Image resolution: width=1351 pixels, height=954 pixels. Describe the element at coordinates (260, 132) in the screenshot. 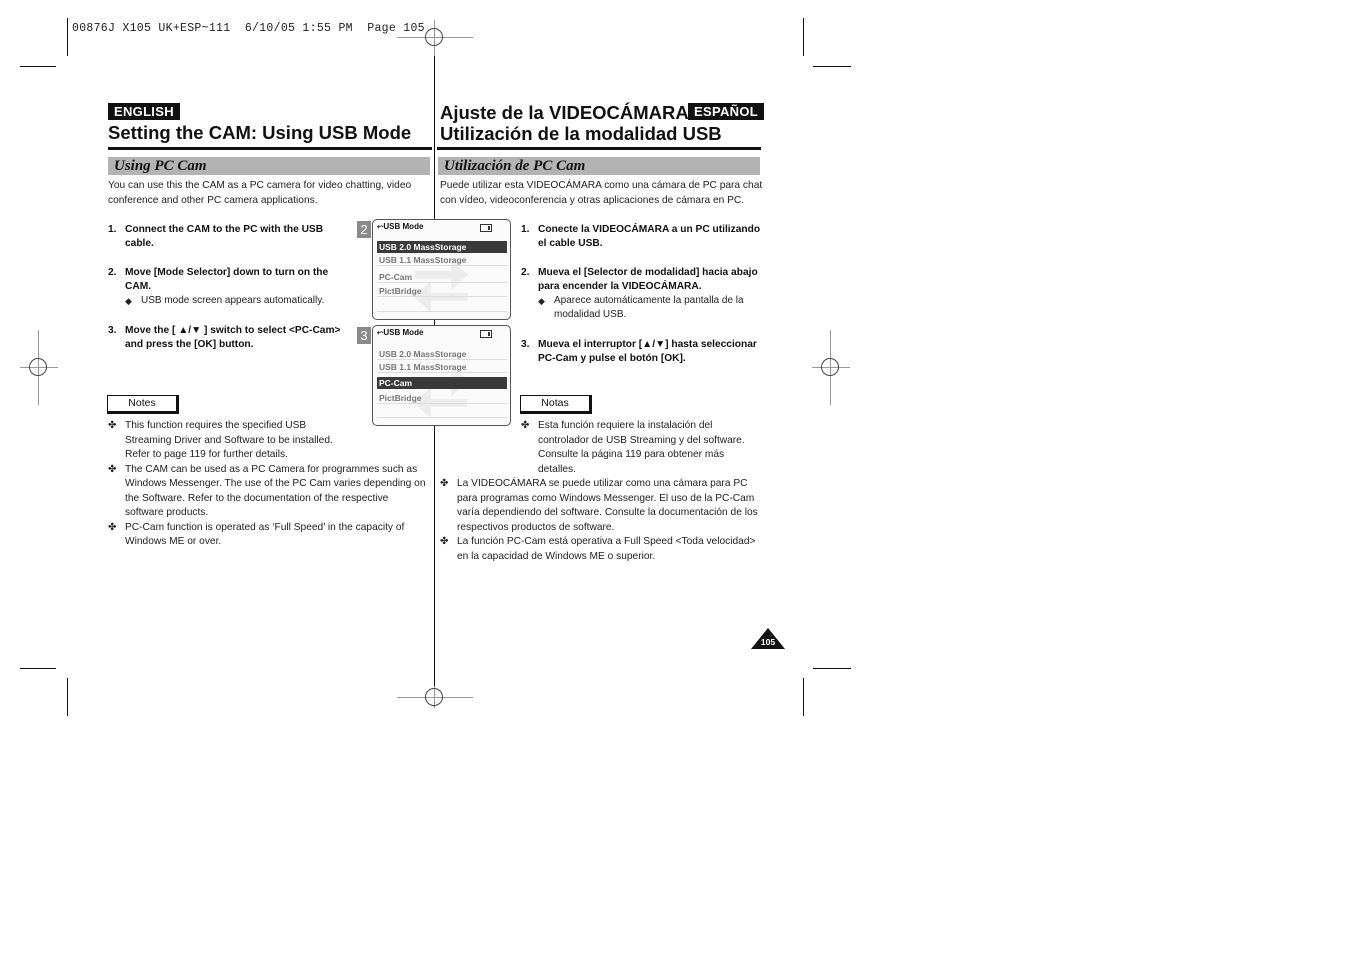

I see `english-page-title: Setting the CAM: Using USB Mode` at that location.